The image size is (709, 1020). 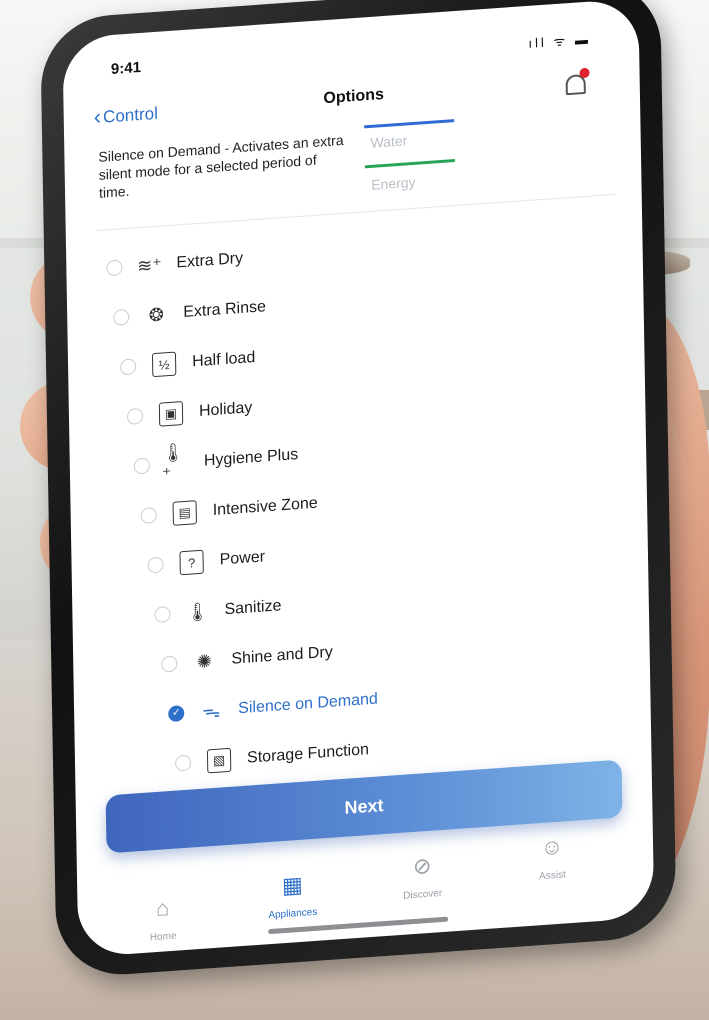 I want to click on status-time: 9:41, so click(x=126, y=68).